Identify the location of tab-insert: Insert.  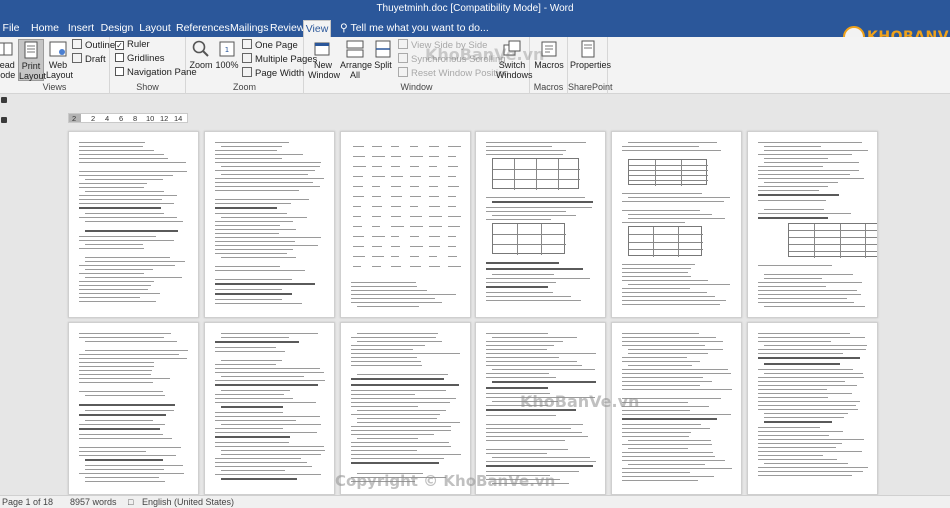
(81, 28).